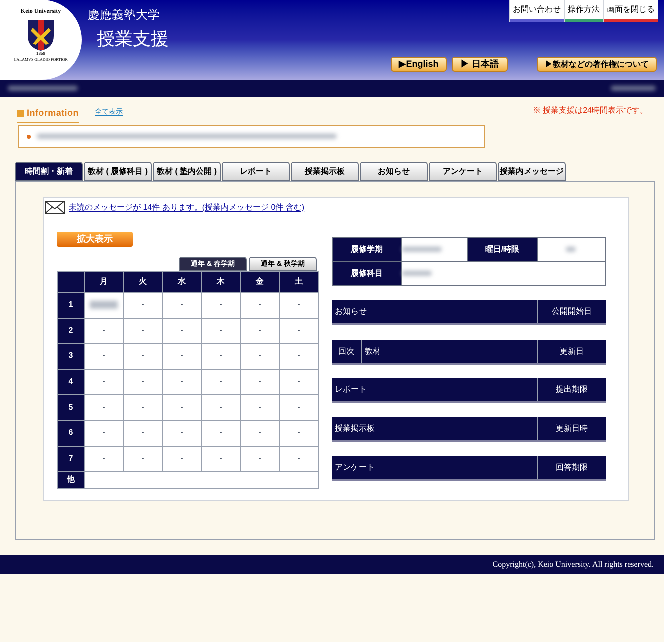 The image size is (664, 642). I want to click on day-header: 水, so click(182, 282).